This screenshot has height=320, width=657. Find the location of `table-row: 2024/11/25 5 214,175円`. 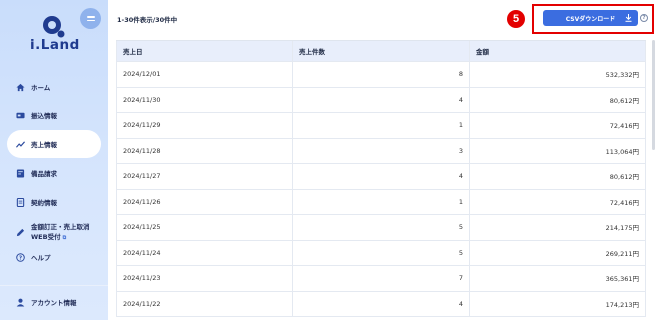

table-row: 2024/11/25 5 214,175円 is located at coordinates (381, 228).